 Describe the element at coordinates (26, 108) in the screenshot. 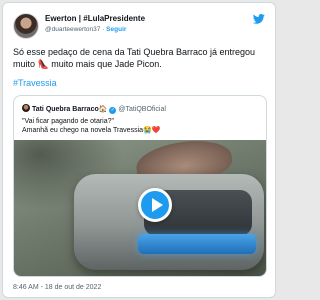

I see `quoted-avatar` at that location.